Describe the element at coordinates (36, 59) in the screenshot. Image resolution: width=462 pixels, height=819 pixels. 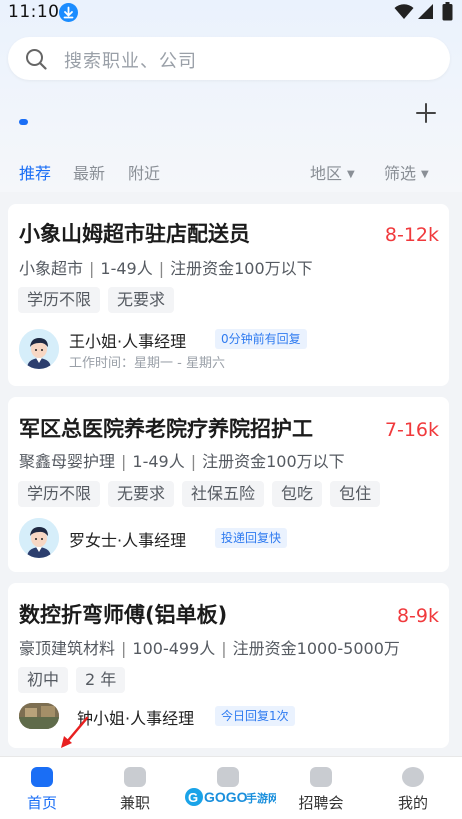
I see `search-icon` at that location.